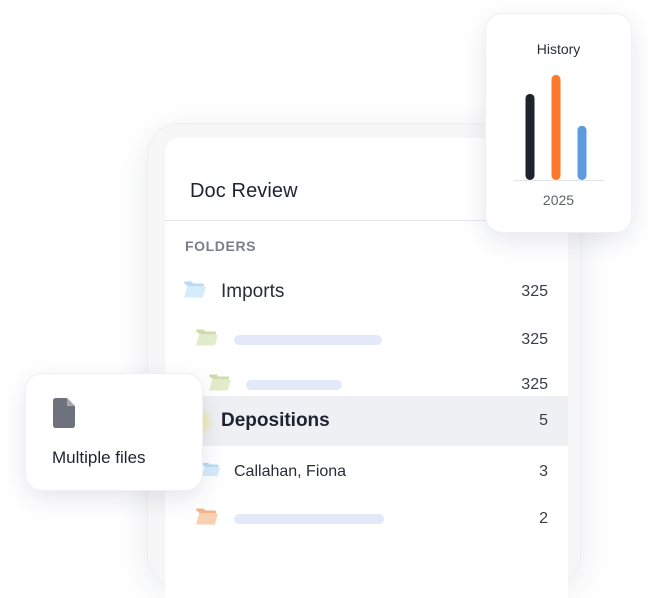  What do you see at coordinates (64, 415) in the screenshot?
I see `document-icon` at bounding box center [64, 415].